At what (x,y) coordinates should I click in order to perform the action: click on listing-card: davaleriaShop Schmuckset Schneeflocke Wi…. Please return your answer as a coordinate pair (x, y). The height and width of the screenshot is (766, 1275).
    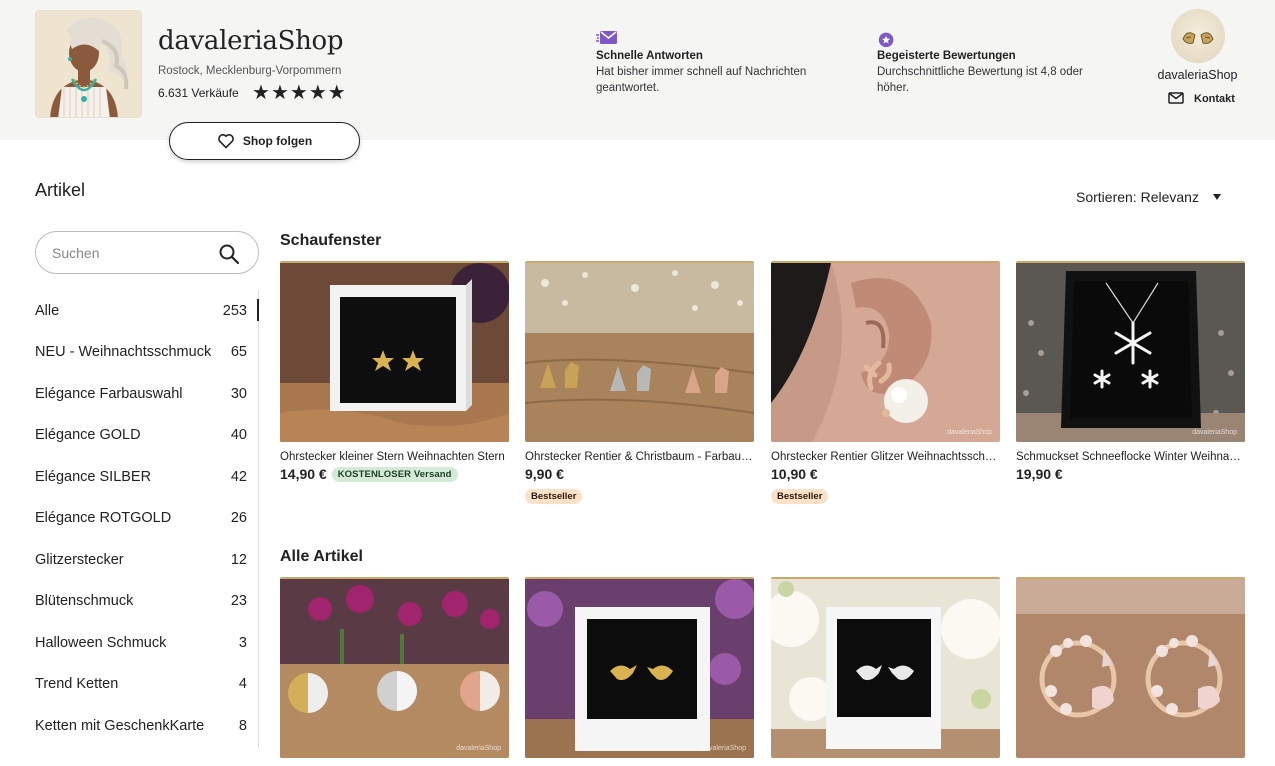
    Looking at the image, I should click on (1130, 371).